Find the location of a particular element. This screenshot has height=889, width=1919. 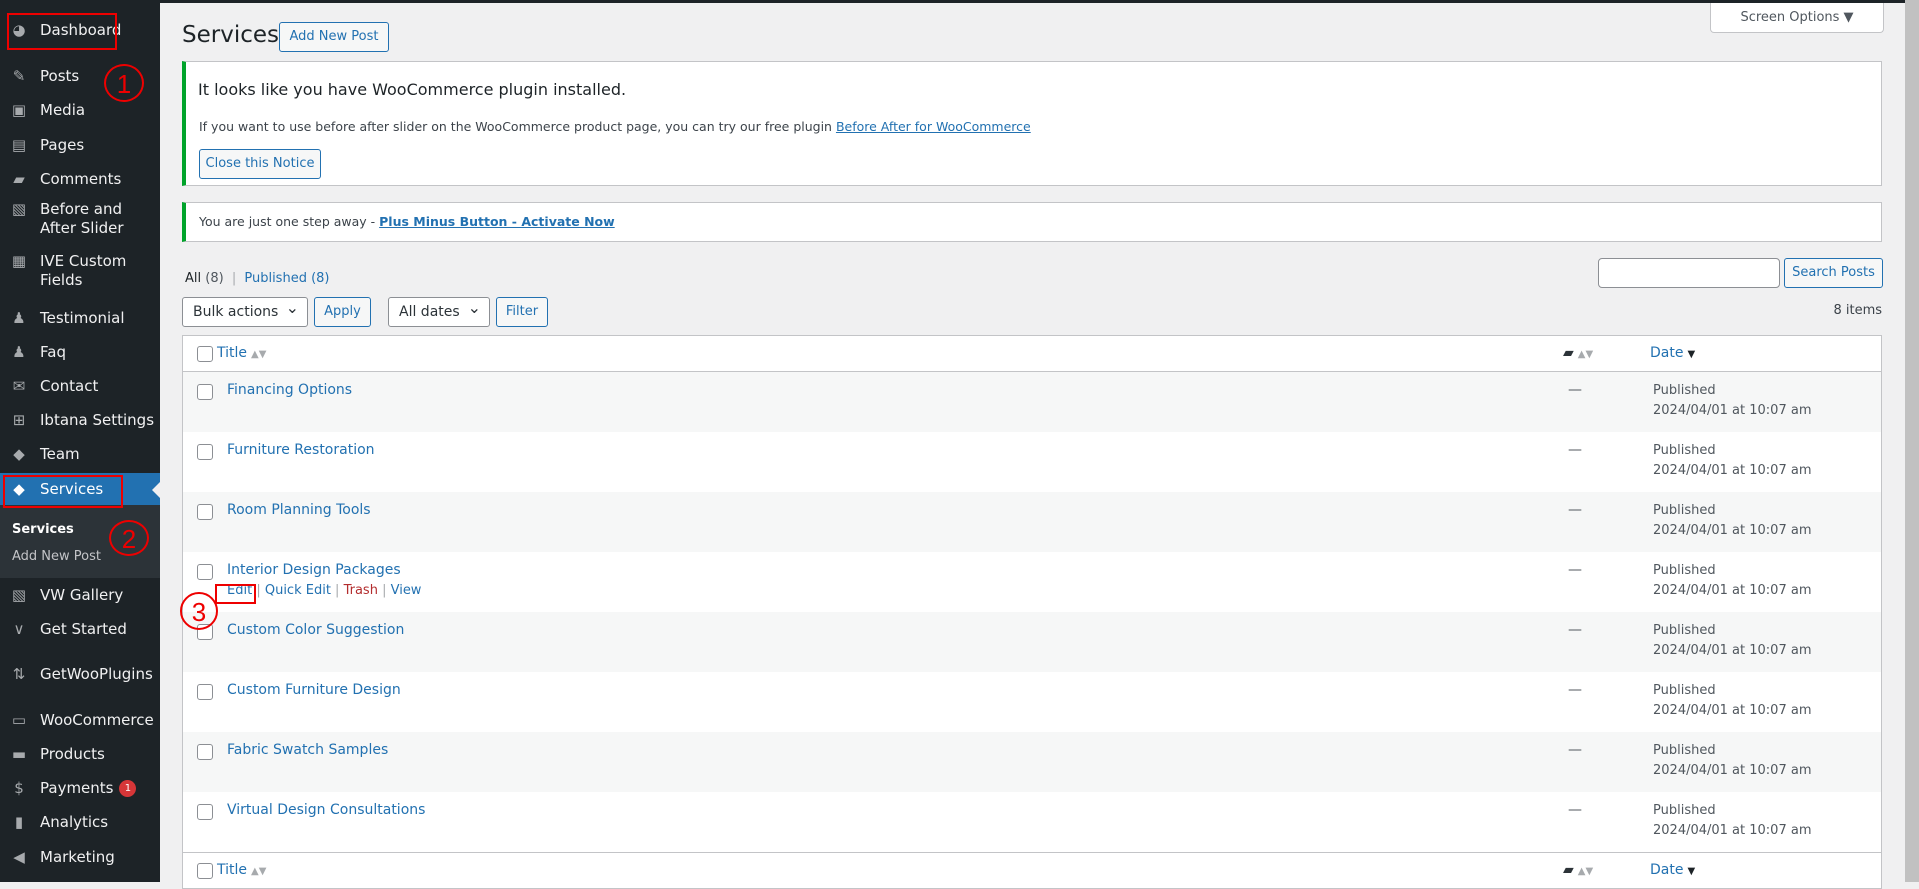

sidebar-item-label: IVE Custom Fields is located at coordinates (83, 270).